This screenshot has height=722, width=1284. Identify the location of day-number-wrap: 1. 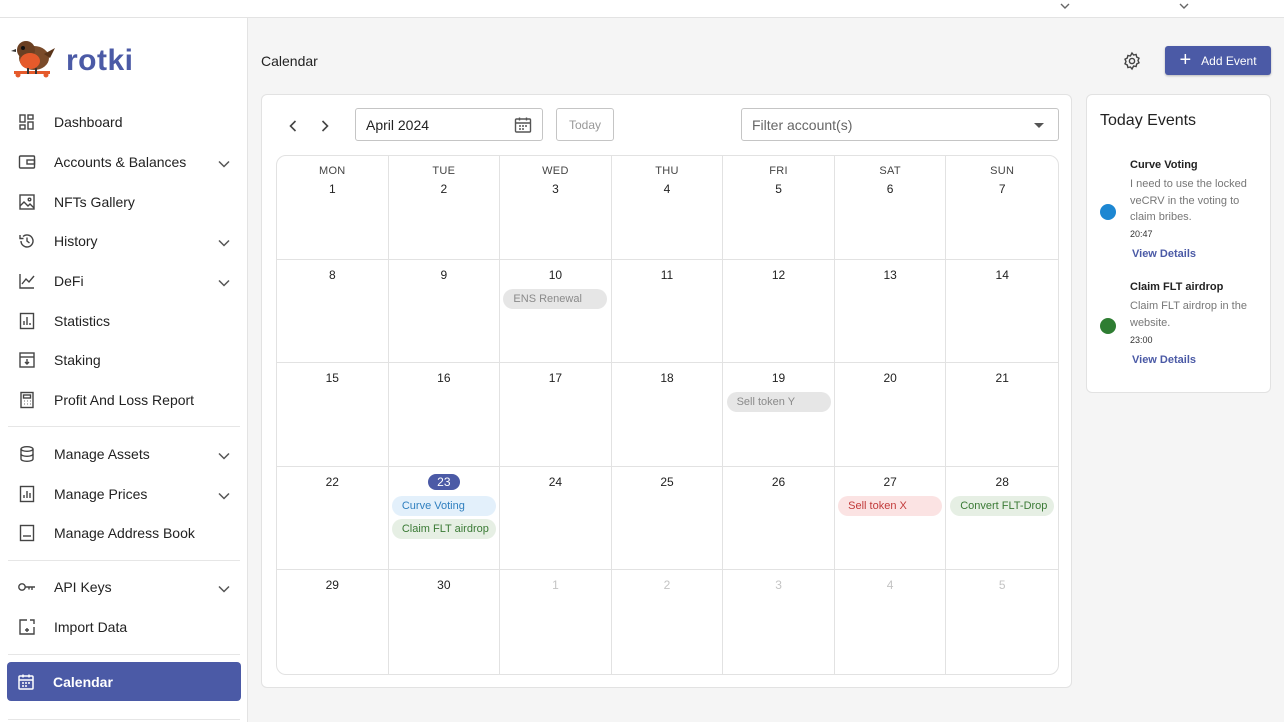
(555, 585).